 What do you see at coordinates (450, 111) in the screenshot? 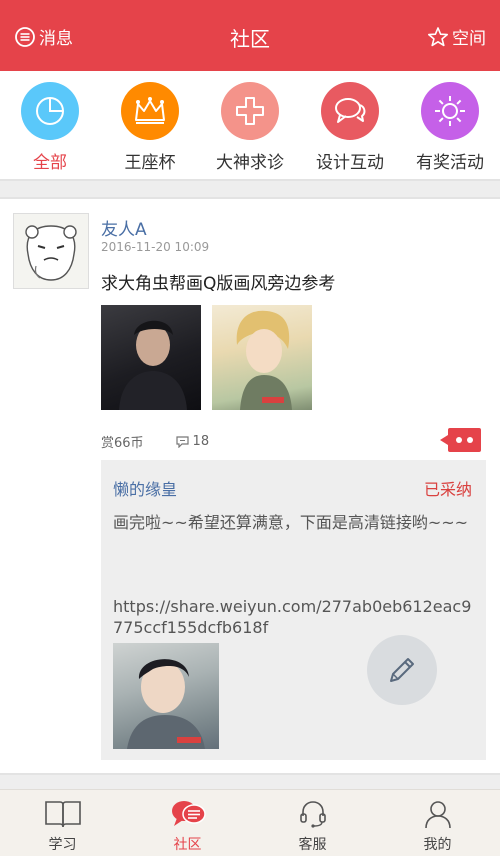
I see `sun-icon` at bounding box center [450, 111].